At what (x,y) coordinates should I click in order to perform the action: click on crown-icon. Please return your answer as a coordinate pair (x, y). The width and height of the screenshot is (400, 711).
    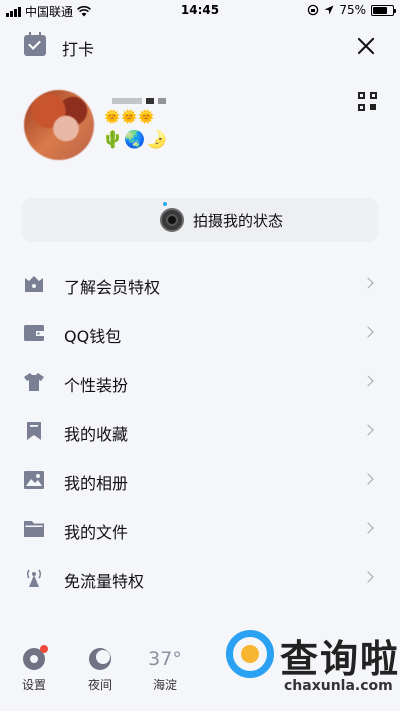
    Looking at the image, I should click on (34, 284).